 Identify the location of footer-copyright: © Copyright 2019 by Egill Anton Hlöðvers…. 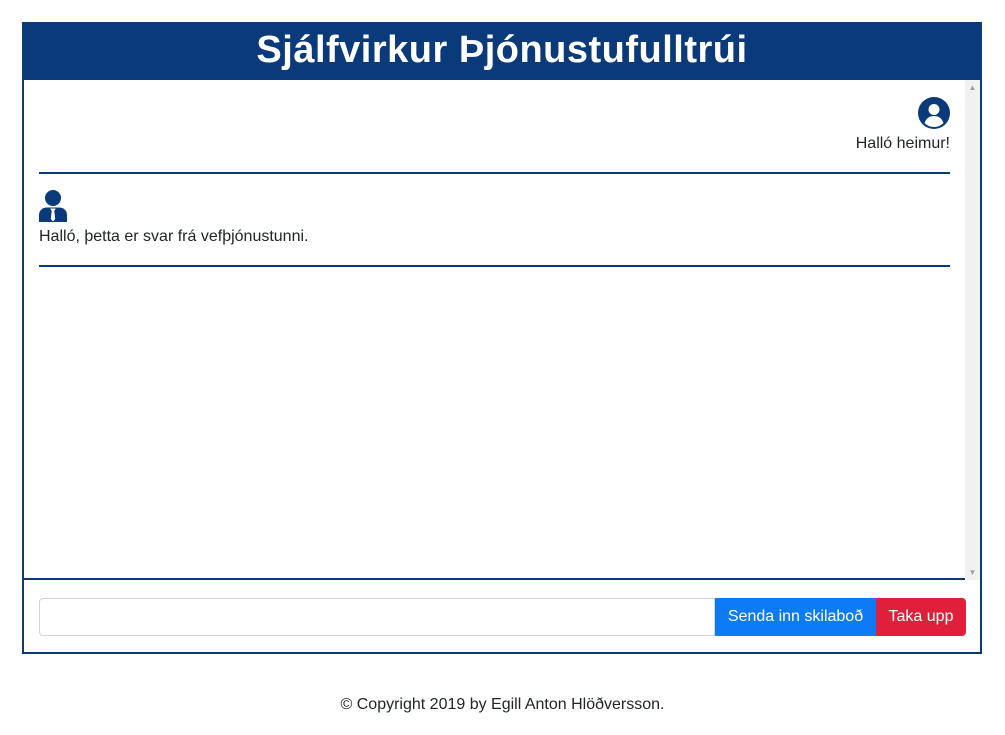
(502, 704).